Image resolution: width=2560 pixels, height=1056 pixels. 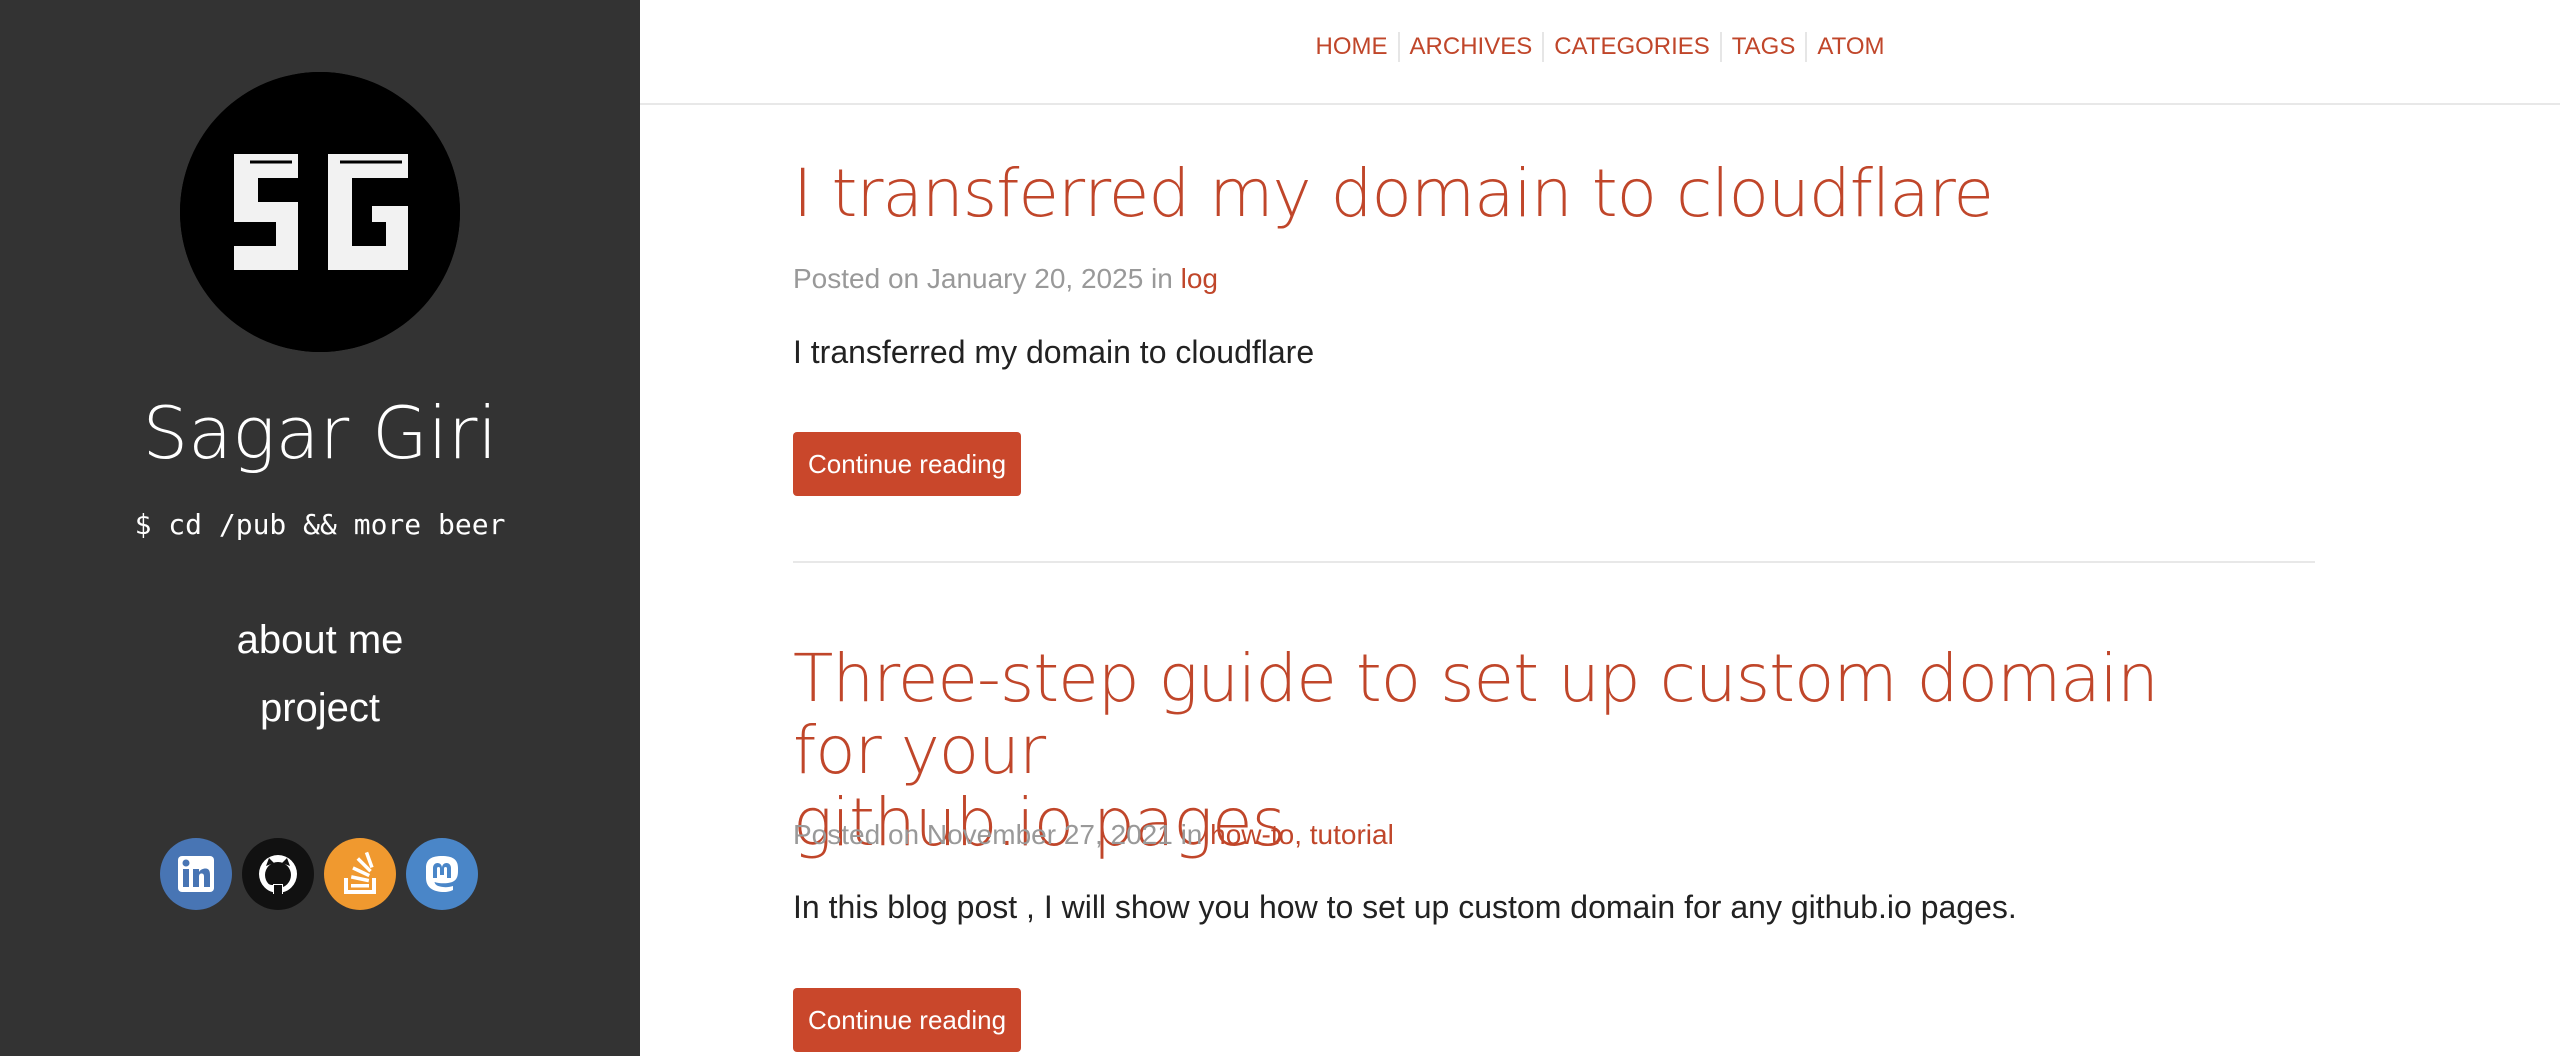 I want to click on sidebar-link-about-me: about me, so click(x=320, y=640).